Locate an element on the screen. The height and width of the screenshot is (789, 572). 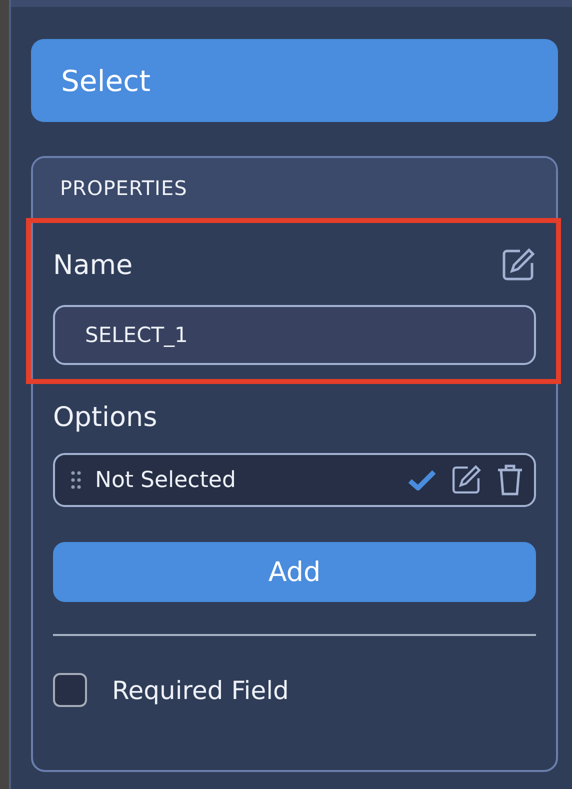
required-checkbox is located at coordinates (70, 690).